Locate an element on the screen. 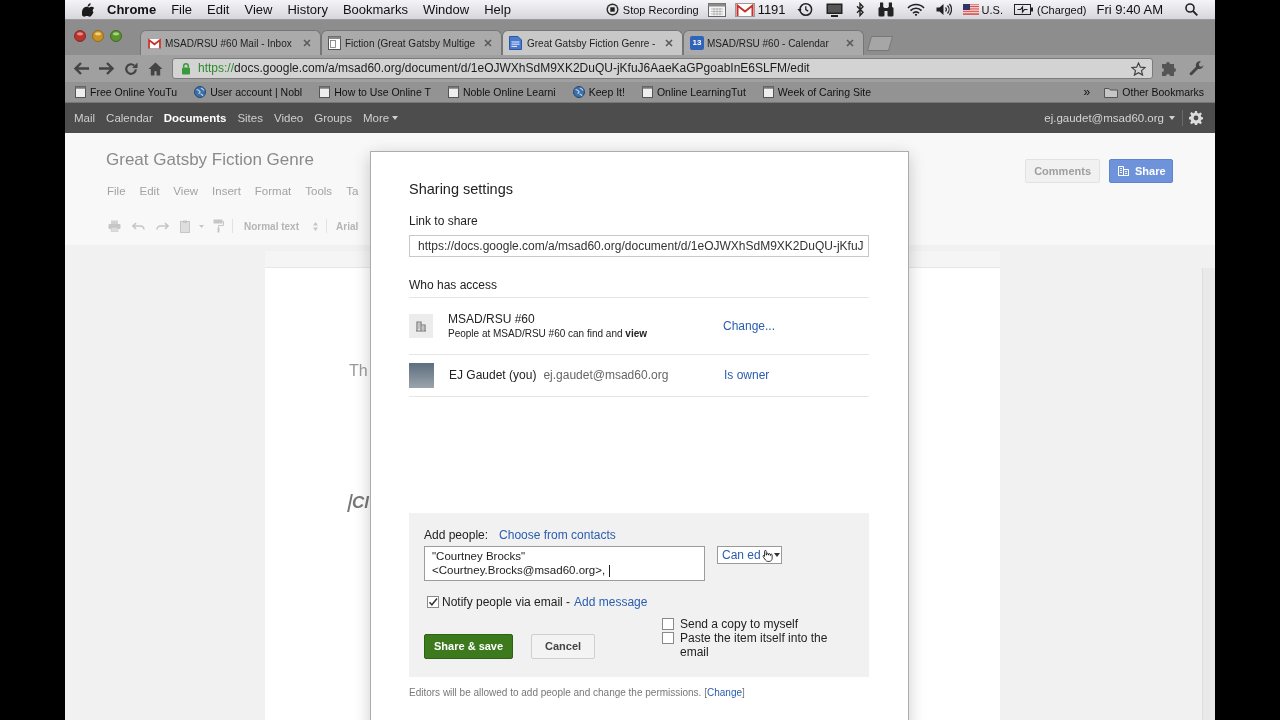 This screenshot has width=1280, height=720. bookmark: How to Use Online T is located at coordinates (375, 92).